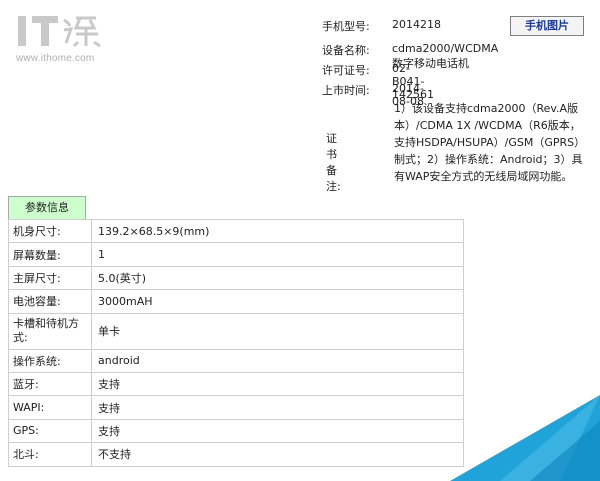 Image resolution: width=600 pixels, height=481 pixels. What do you see at coordinates (547, 26) in the screenshot?
I see `phone-picture-button: 手机图片` at bounding box center [547, 26].